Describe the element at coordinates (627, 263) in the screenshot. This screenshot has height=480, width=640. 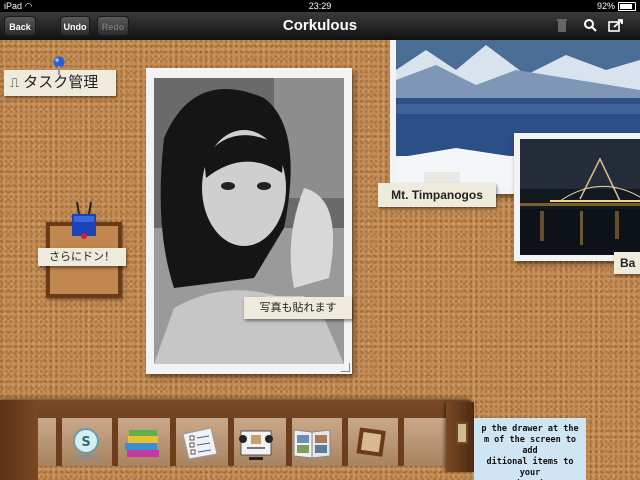
I see `bridge-caption: Ba` at that location.